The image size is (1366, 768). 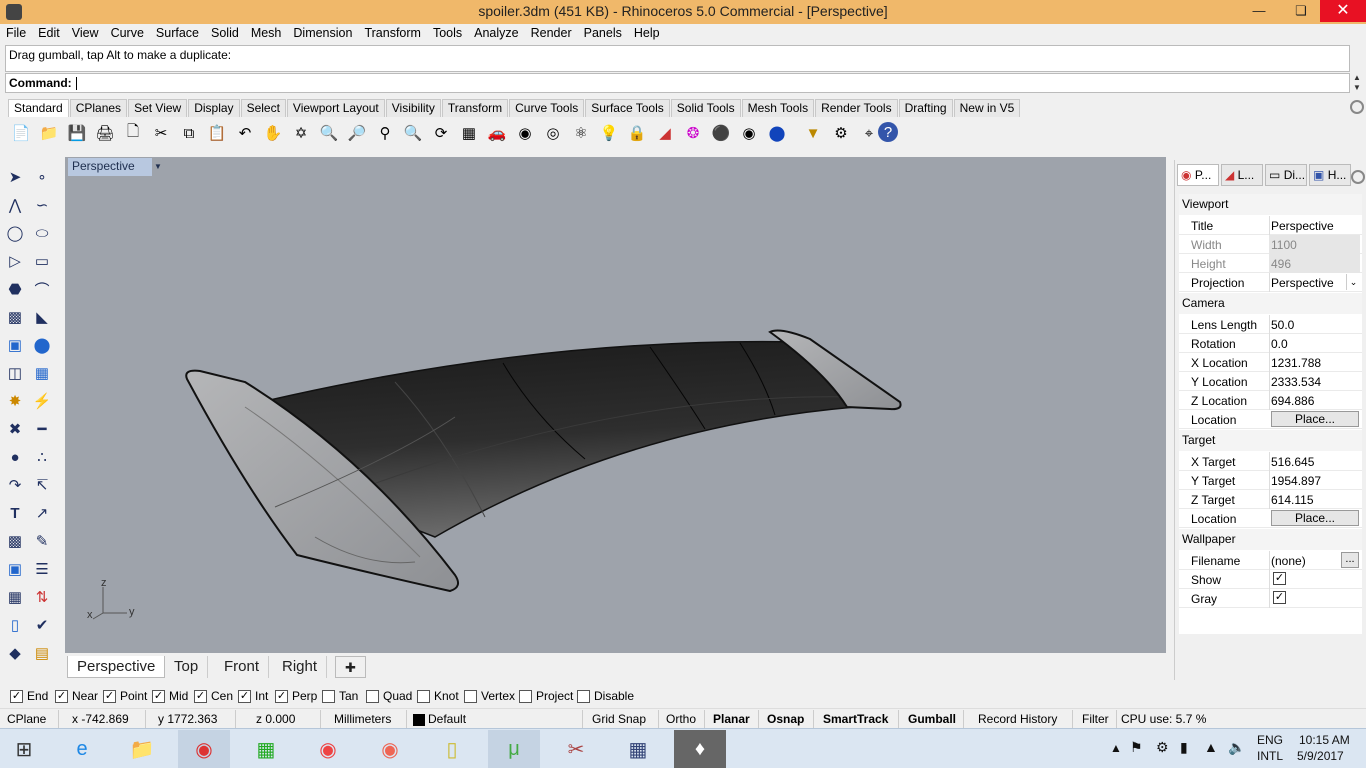 I want to click on menu-analyze: Analyze, so click(x=496, y=33).